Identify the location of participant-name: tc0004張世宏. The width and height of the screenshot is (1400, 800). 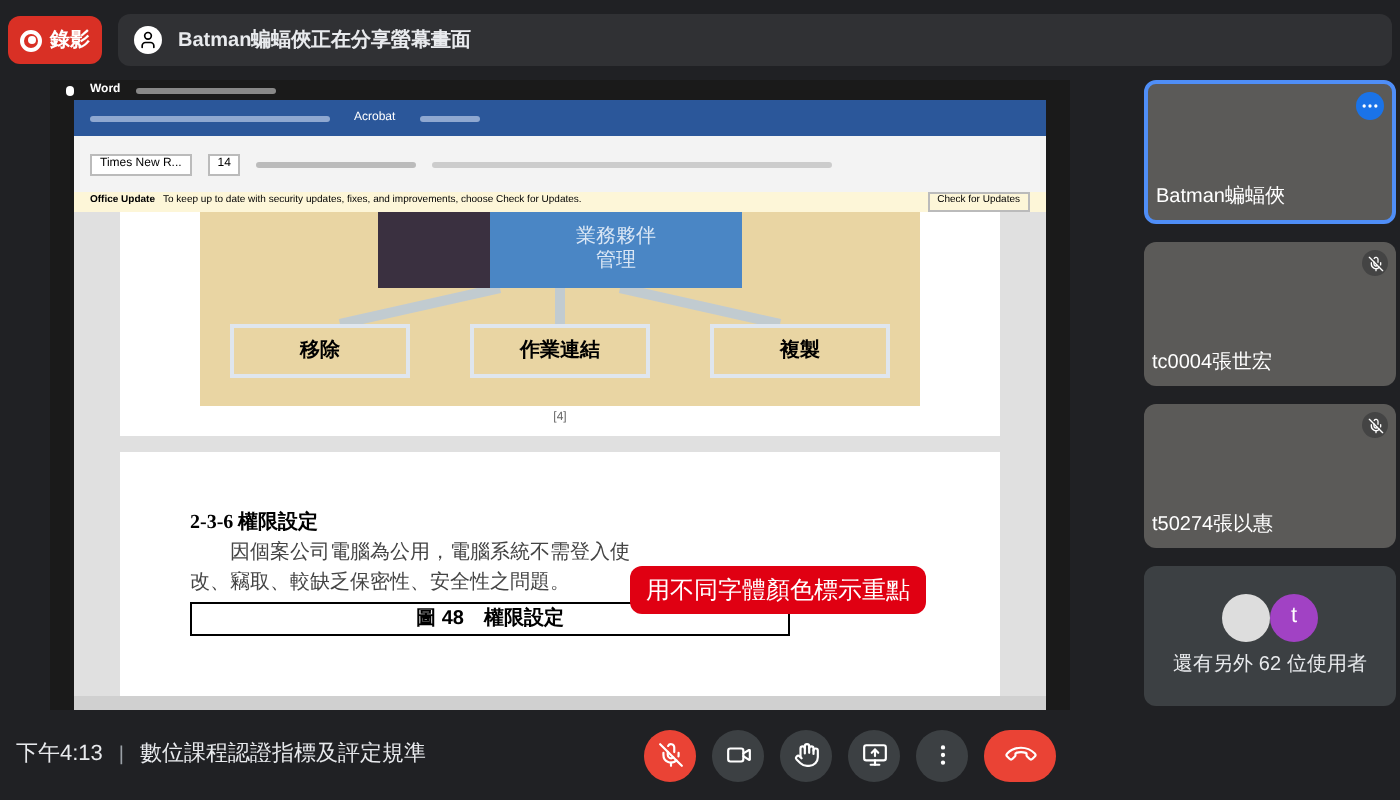
(1212, 363).